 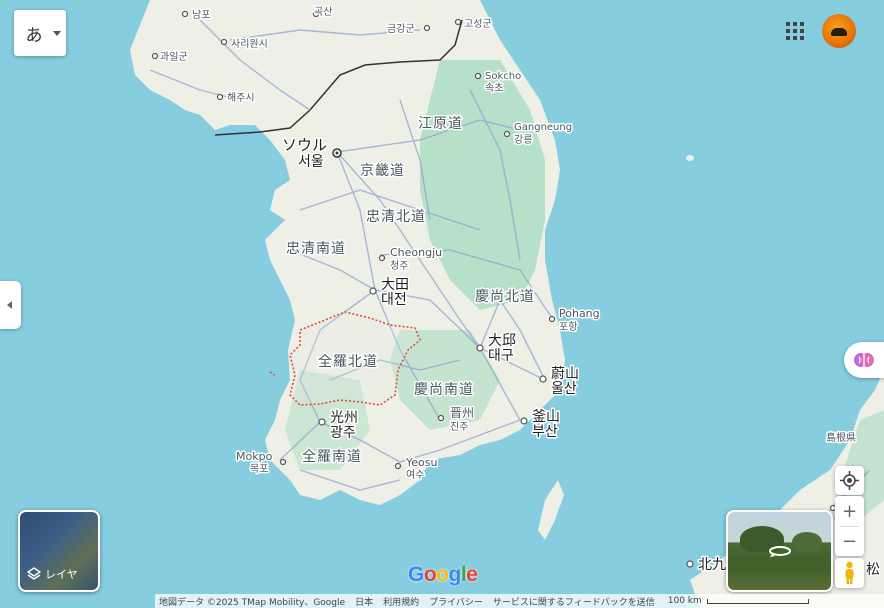 What do you see at coordinates (494, 88) in the screenshot?
I see `label-sokcho-ko: 속초` at bounding box center [494, 88].